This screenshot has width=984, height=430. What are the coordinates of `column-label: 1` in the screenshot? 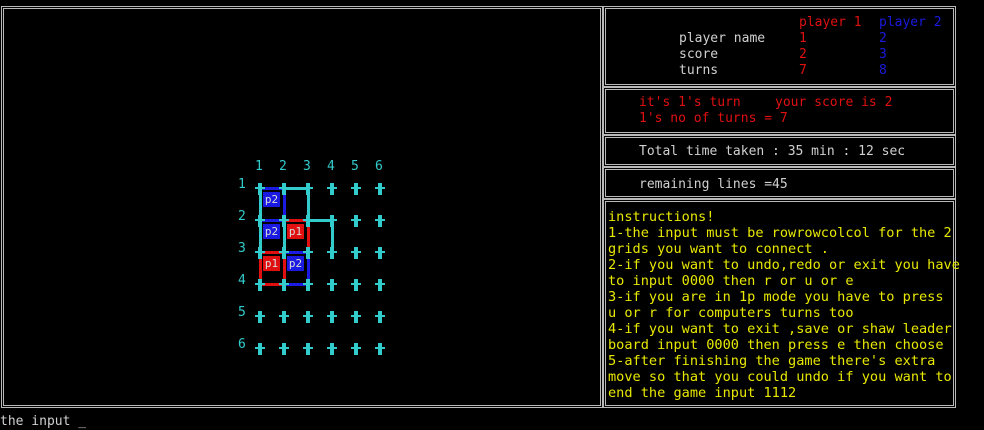 It's located at (259, 166).